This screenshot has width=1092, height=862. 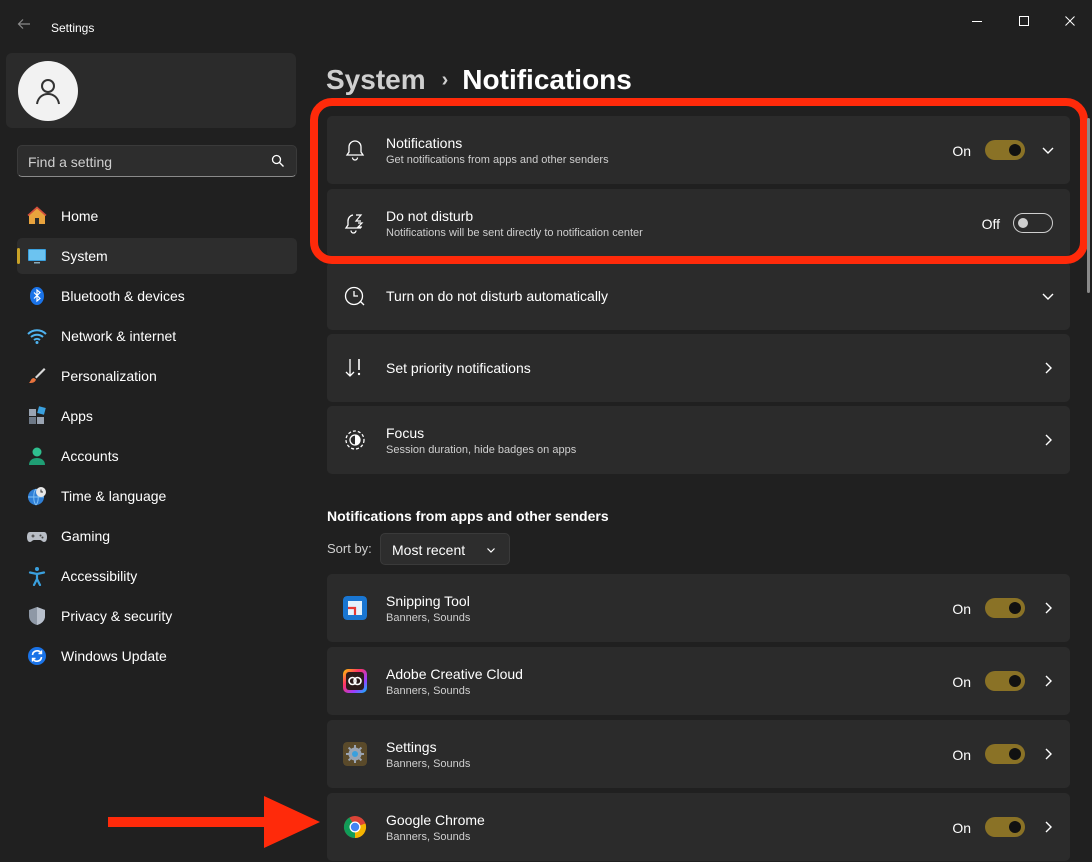 What do you see at coordinates (355, 681) in the screenshot?
I see `adobe-cc-icon` at bounding box center [355, 681].